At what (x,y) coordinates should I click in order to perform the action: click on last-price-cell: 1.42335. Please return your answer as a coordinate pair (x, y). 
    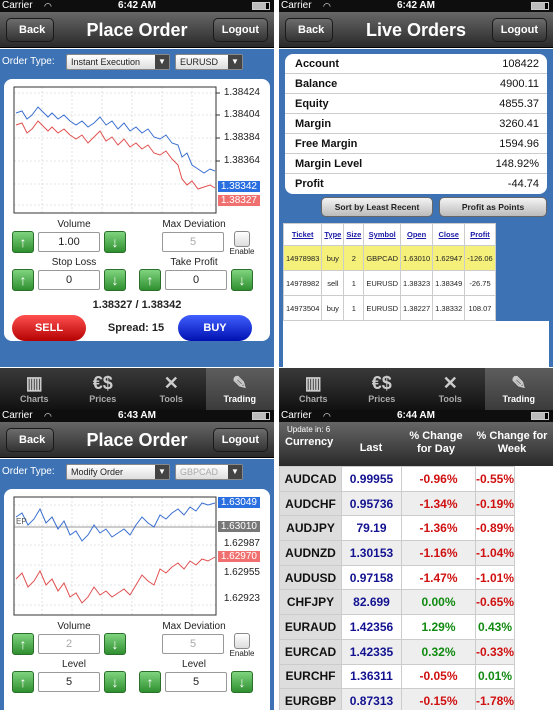
    Looking at the image, I should click on (371, 651).